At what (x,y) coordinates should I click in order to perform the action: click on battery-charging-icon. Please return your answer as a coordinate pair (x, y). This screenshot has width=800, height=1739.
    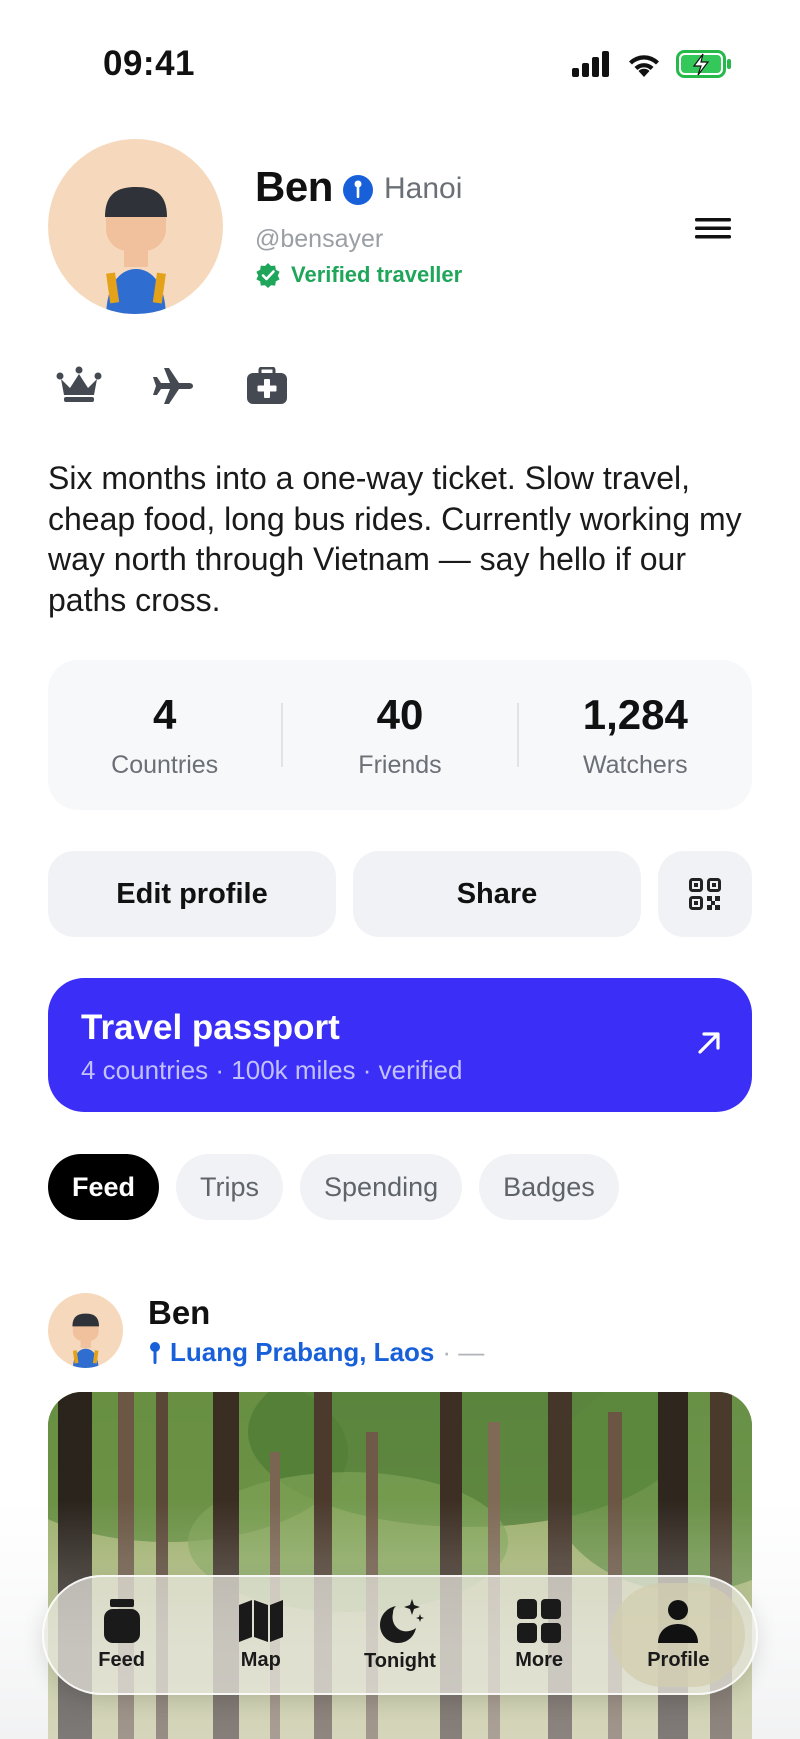
    Looking at the image, I should click on (703, 64).